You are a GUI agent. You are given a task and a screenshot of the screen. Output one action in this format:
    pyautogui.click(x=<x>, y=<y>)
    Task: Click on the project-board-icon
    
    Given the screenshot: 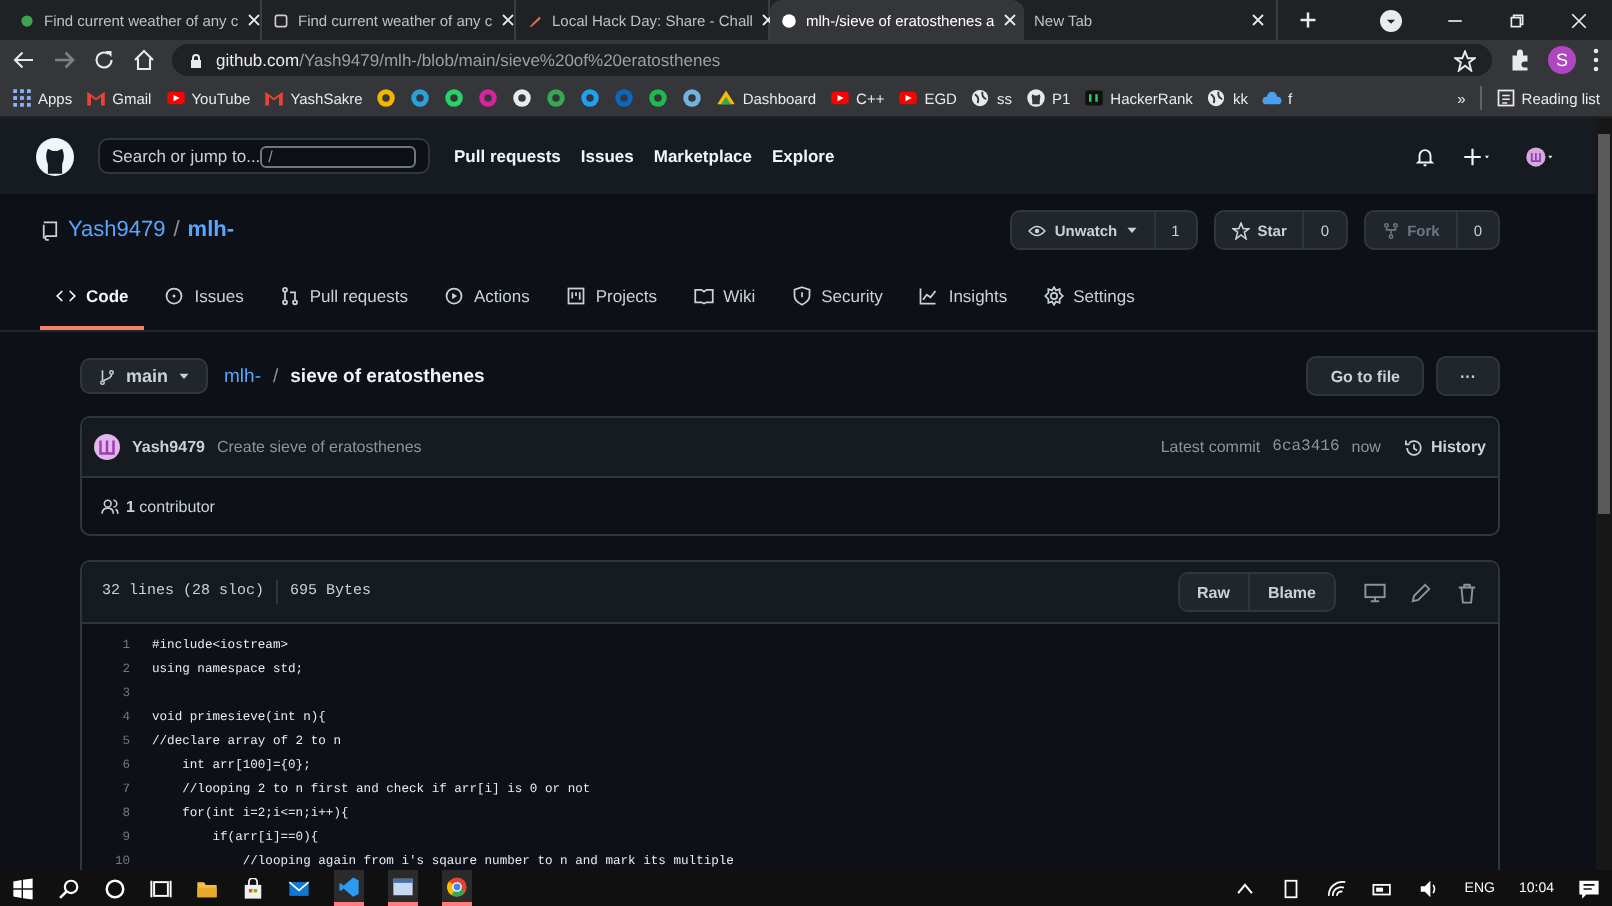 What is the action you would take?
    pyautogui.click(x=575, y=296)
    